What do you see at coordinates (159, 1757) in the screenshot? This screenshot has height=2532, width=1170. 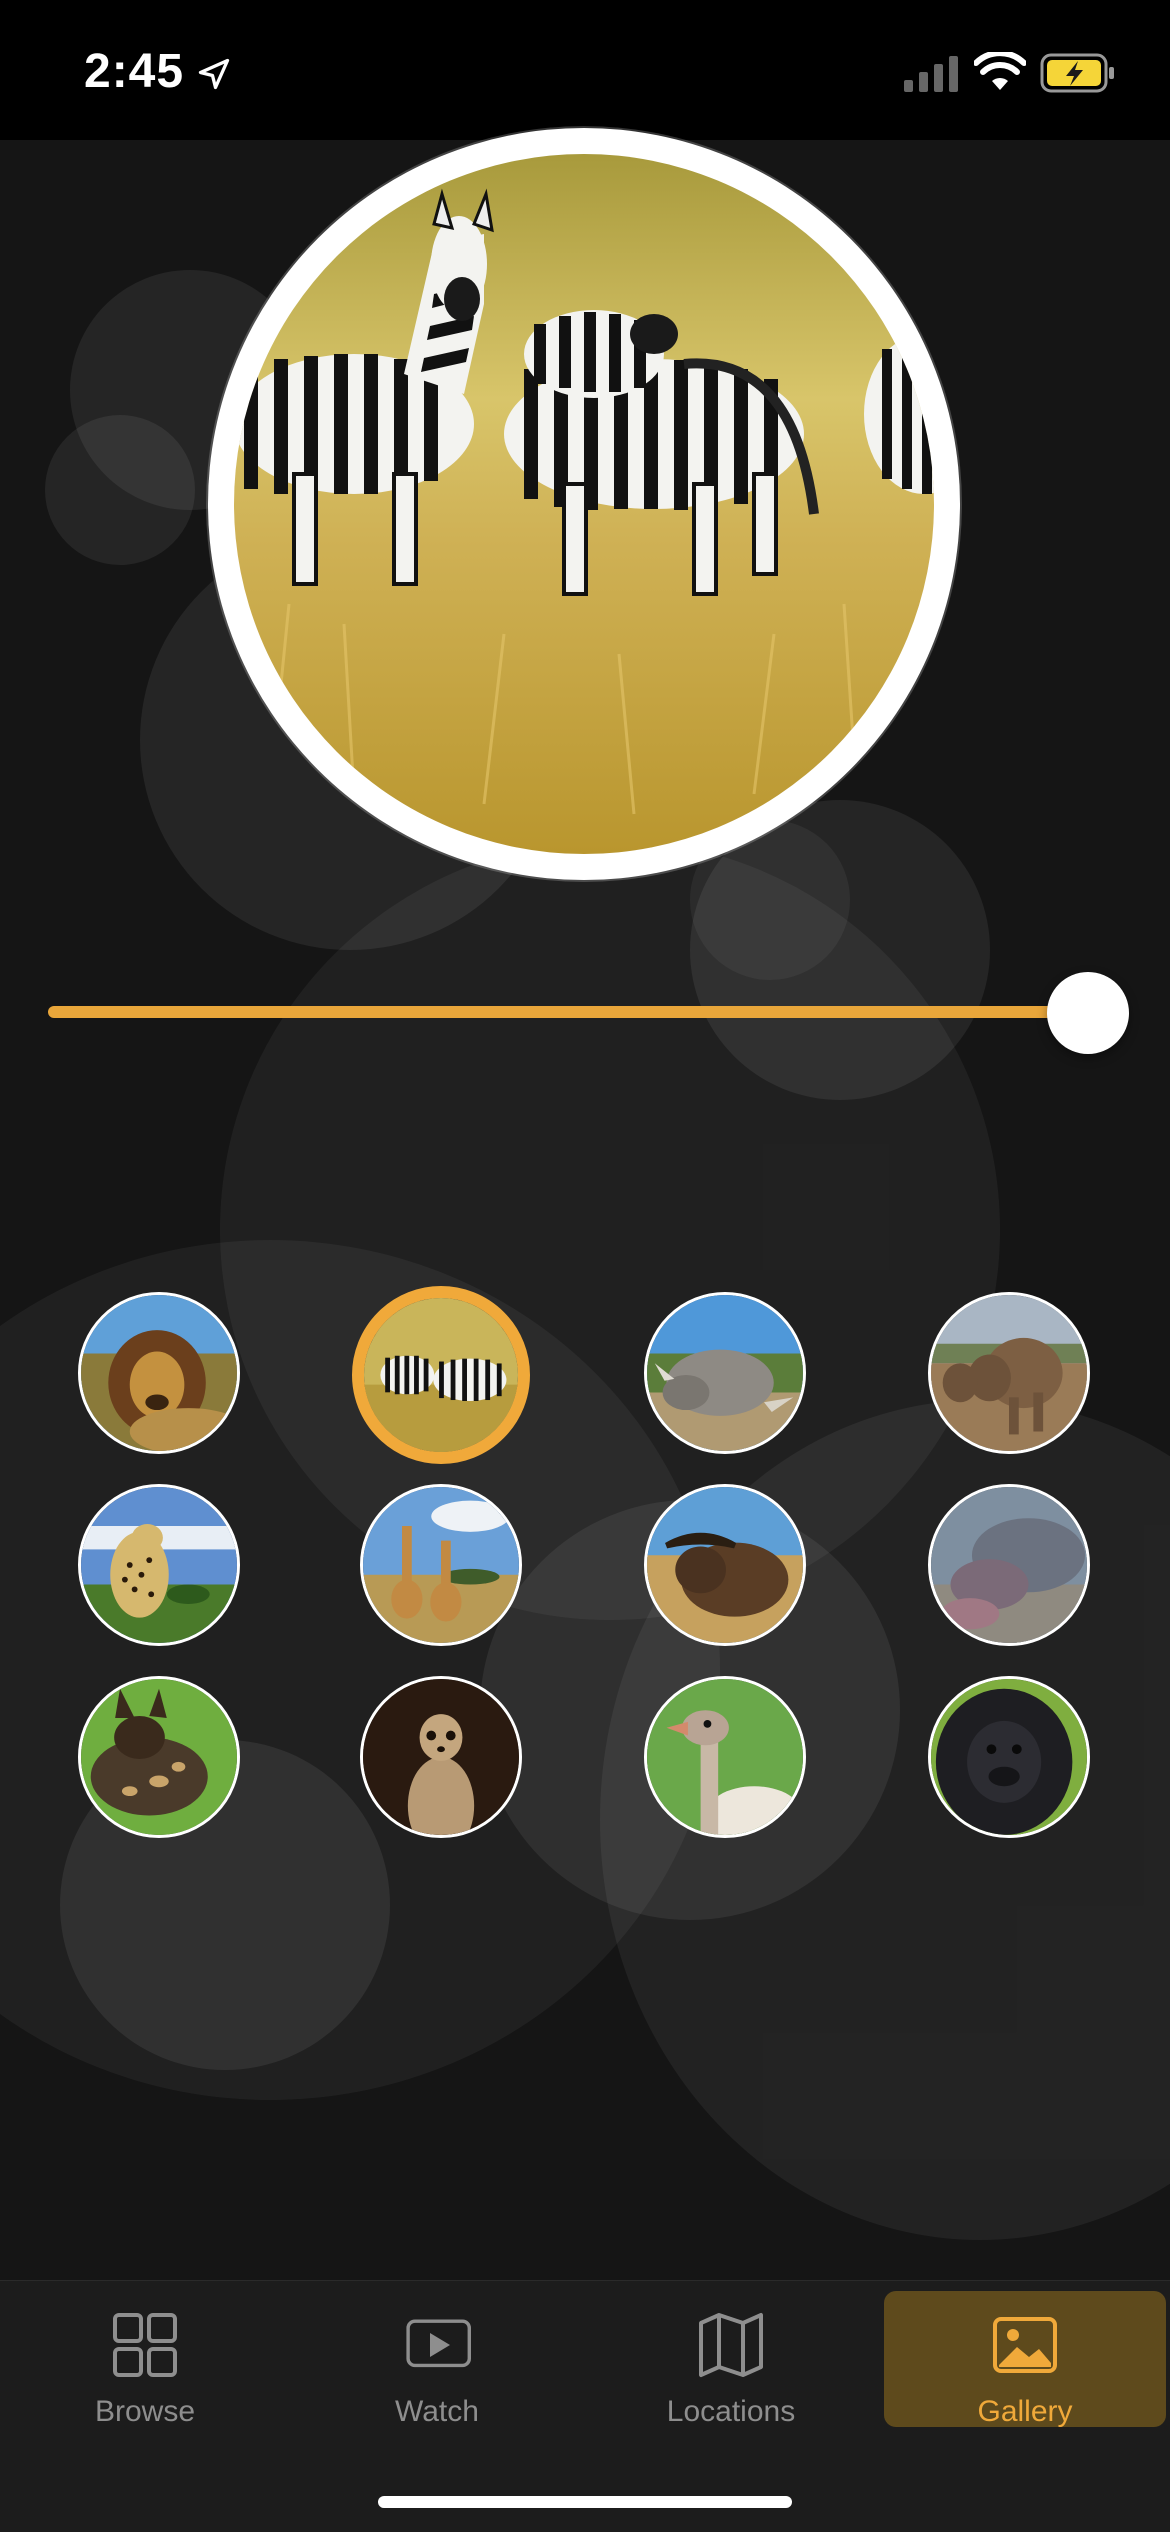 I see `thumbnail-wild-dog` at bounding box center [159, 1757].